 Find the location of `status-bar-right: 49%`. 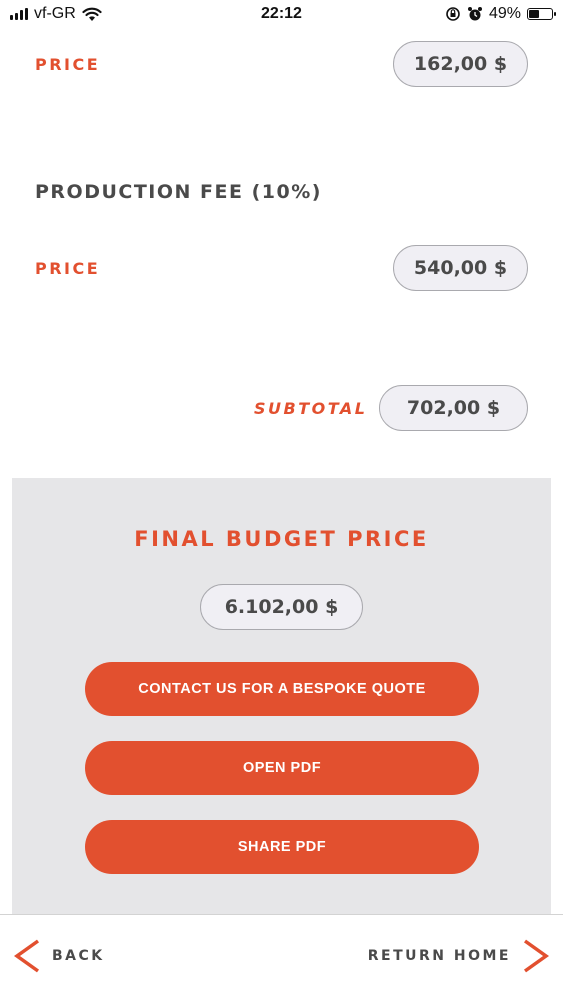

status-bar-right: 49% is located at coordinates (500, 14).